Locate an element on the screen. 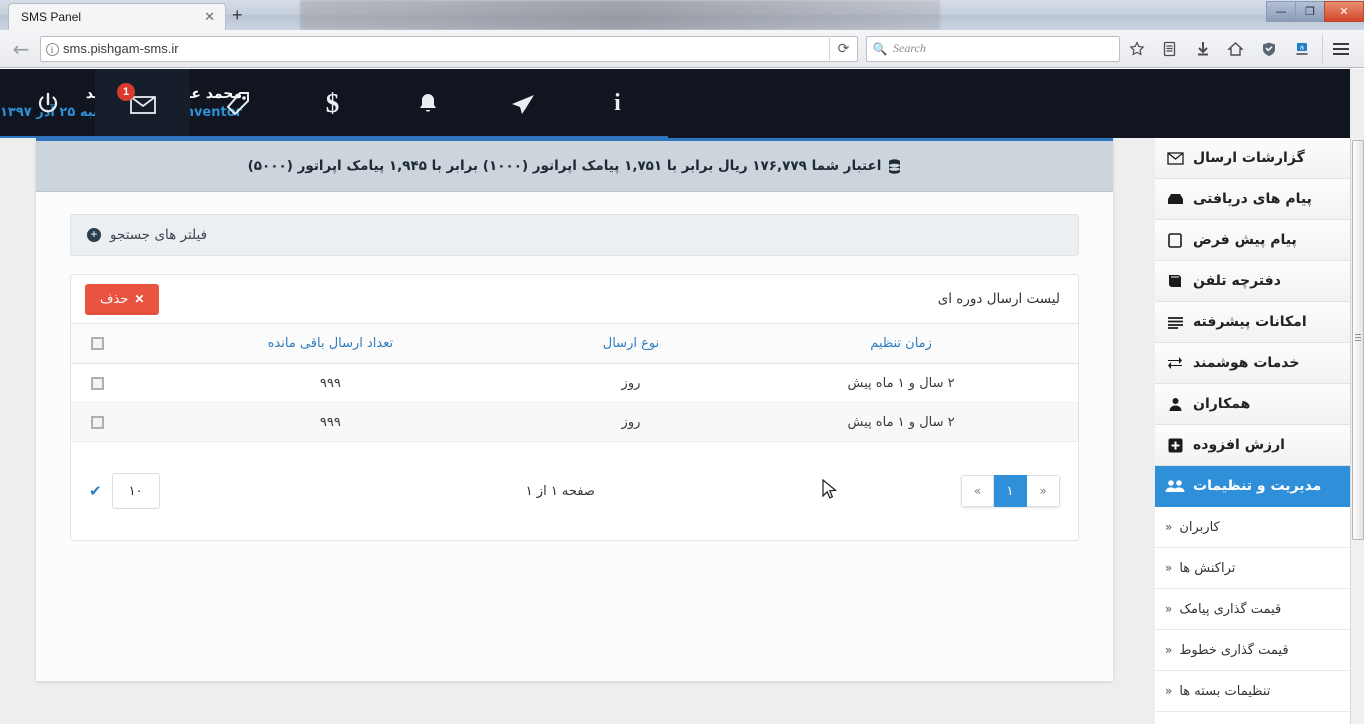 This screenshot has width=1364, height=724. info-icon: i is located at coordinates (617, 103).